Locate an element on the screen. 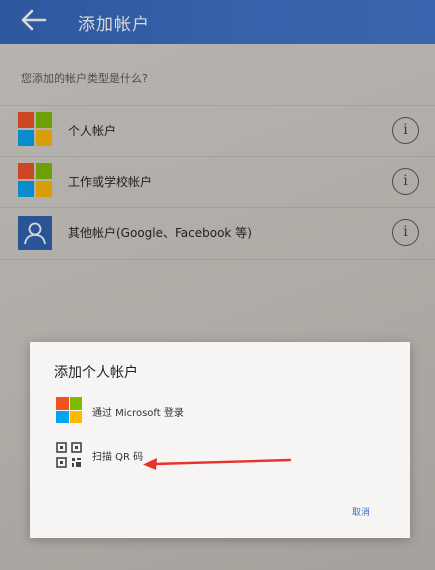 This screenshot has width=435, height=570. red-arrow-annotation-icon is located at coordinates (217, 464).